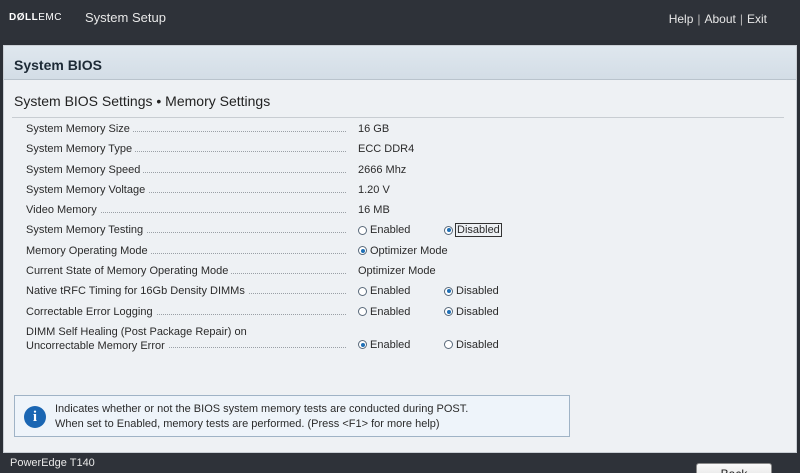  What do you see at coordinates (374, 210) in the screenshot?
I see `setting-value: 16 MB` at bounding box center [374, 210].